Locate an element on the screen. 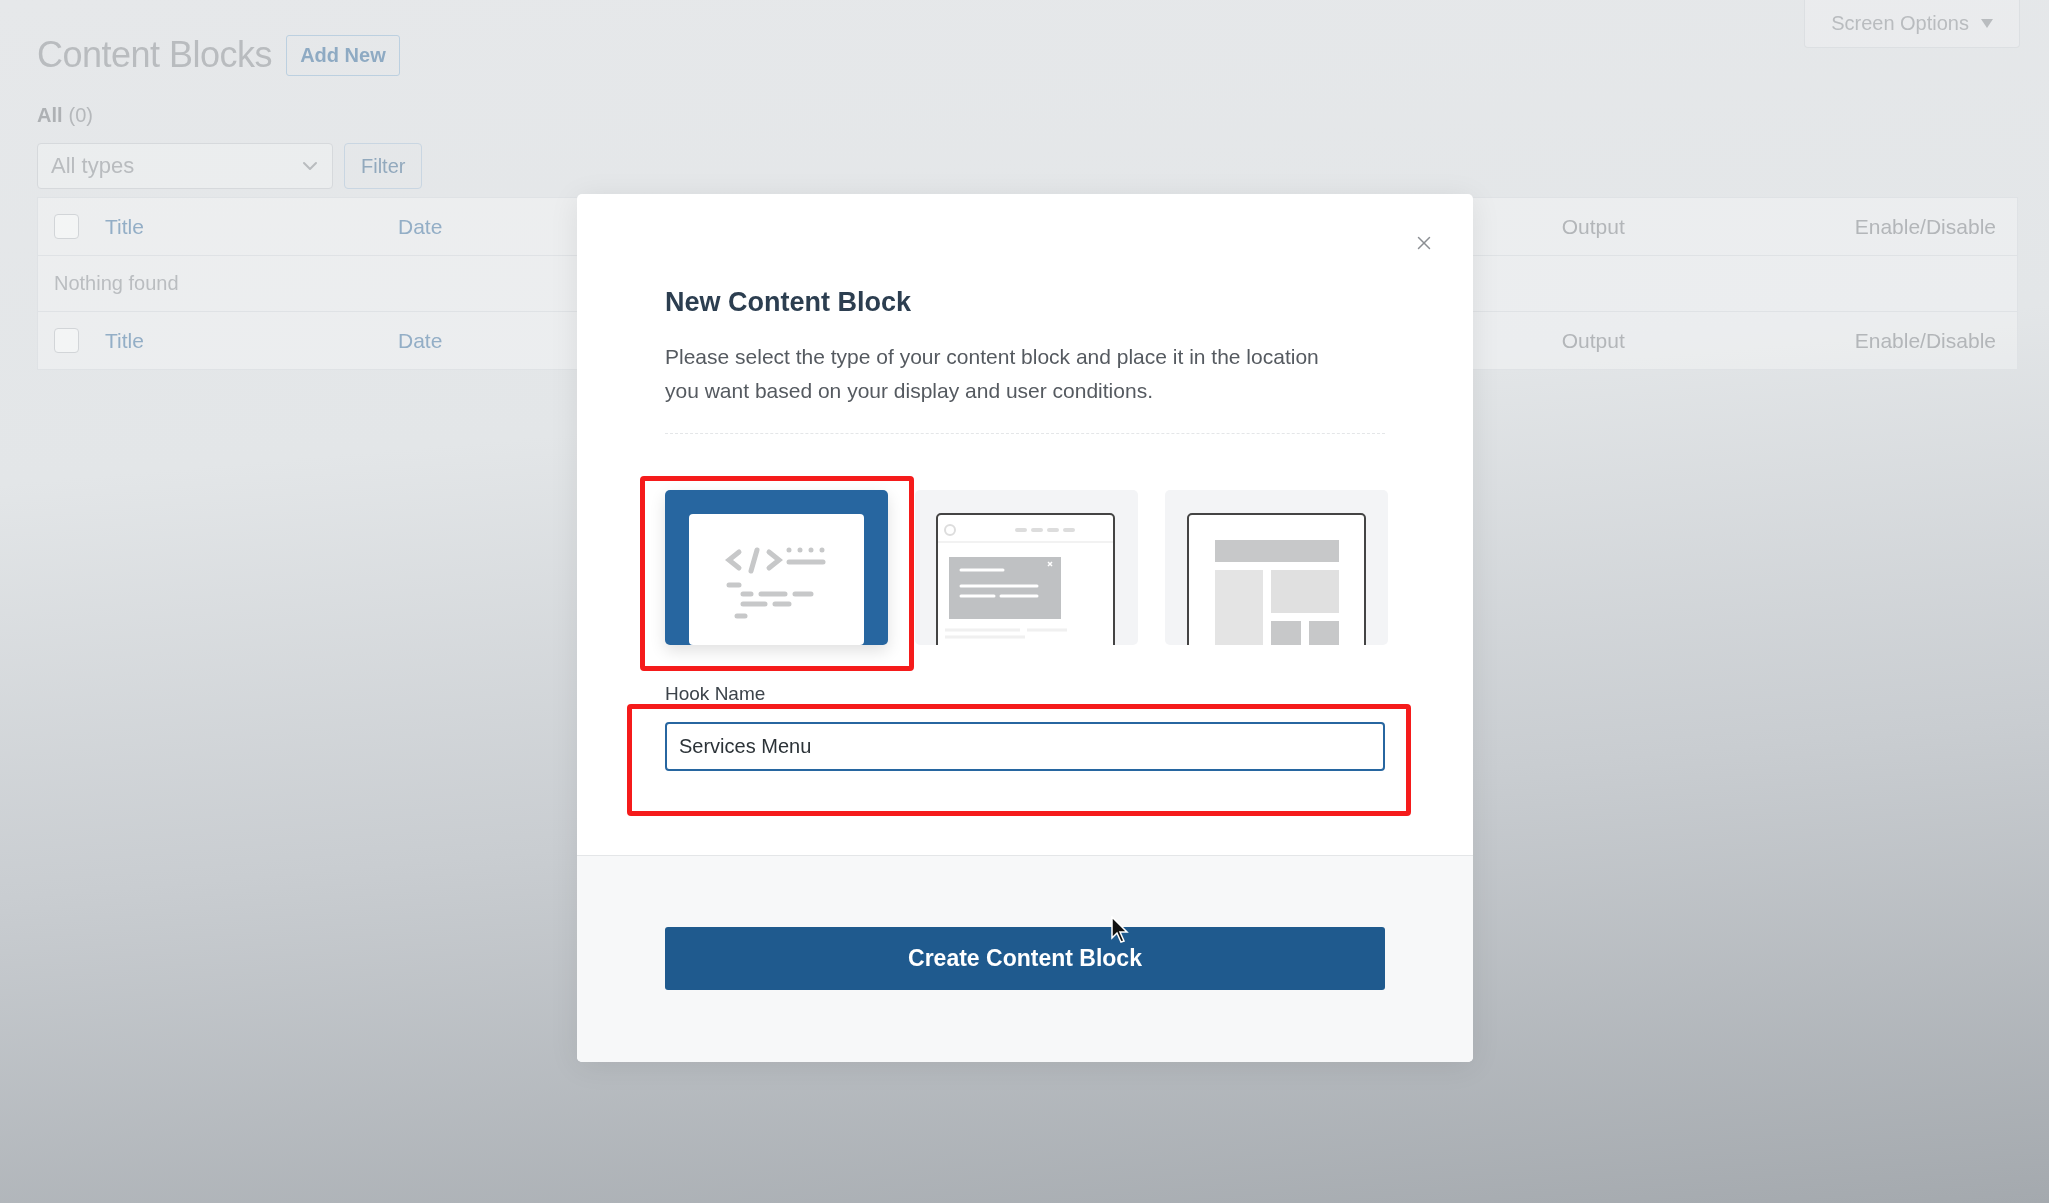 This screenshot has width=2049, height=1203. caret-down-icon is located at coordinates (1987, 23).